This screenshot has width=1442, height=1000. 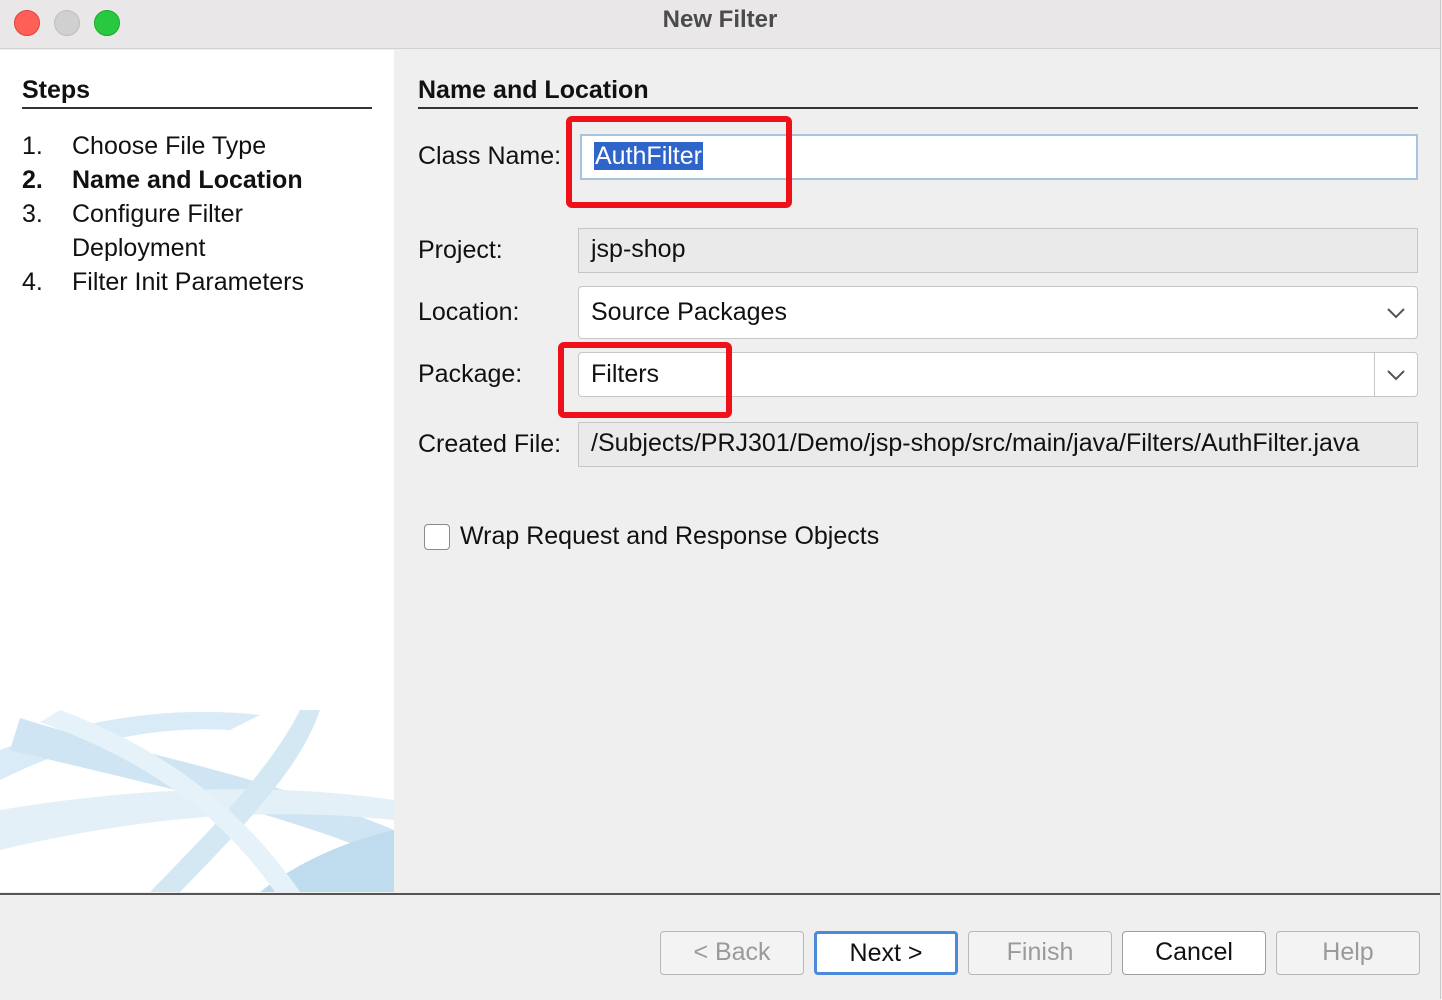 What do you see at coordinates (645, 380) in the screenshot?
I see `annotation-highlight-package` at bounding box center [645, 380].